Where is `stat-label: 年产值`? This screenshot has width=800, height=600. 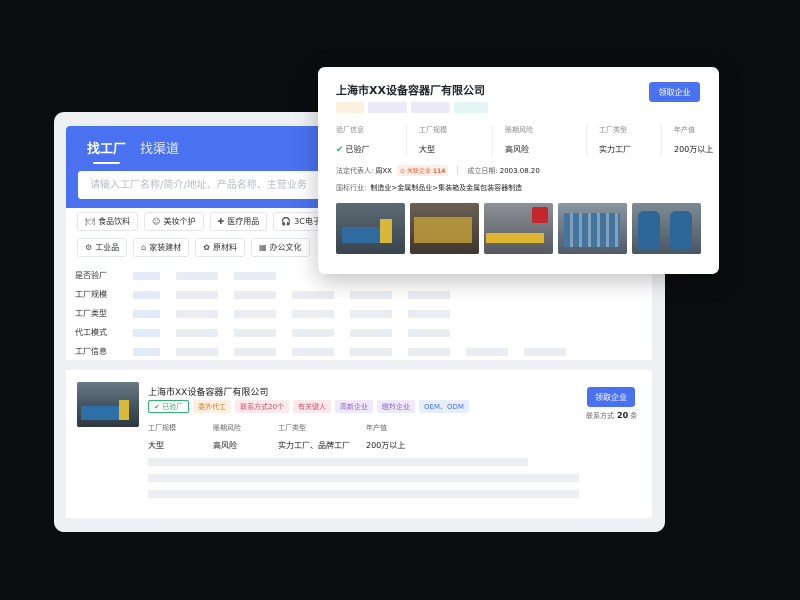 stat-label: 年产值 is located at coordinates (376, 428).